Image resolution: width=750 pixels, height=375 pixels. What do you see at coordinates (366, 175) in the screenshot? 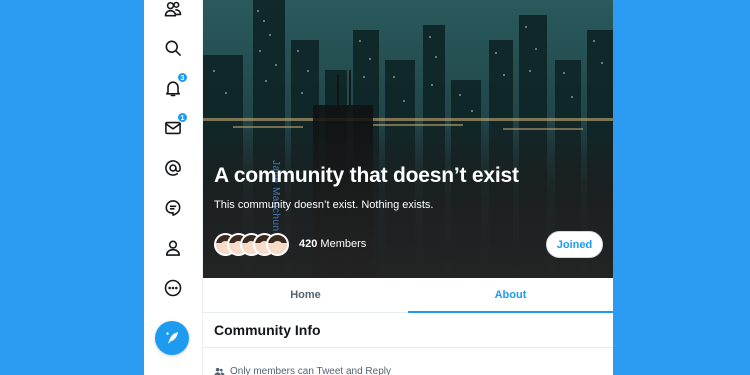
I see `community-title: A community that doesn’t exist` at bounding box center [366, 175].